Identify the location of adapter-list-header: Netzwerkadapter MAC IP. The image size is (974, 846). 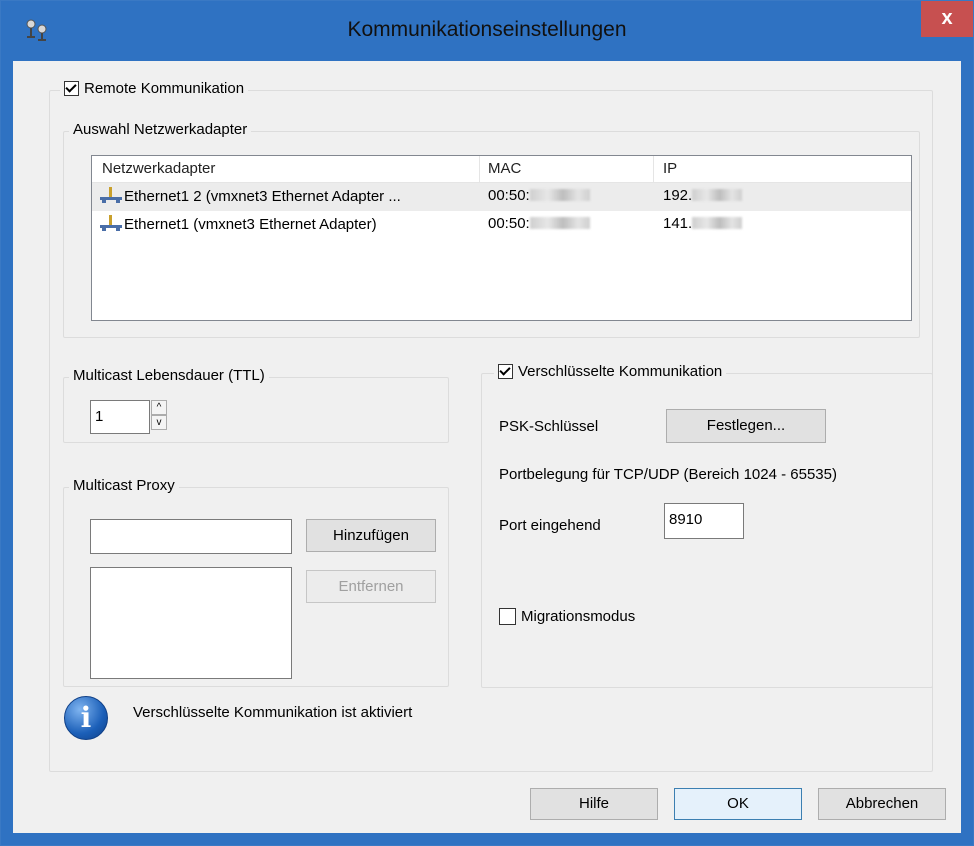
(501, 169).